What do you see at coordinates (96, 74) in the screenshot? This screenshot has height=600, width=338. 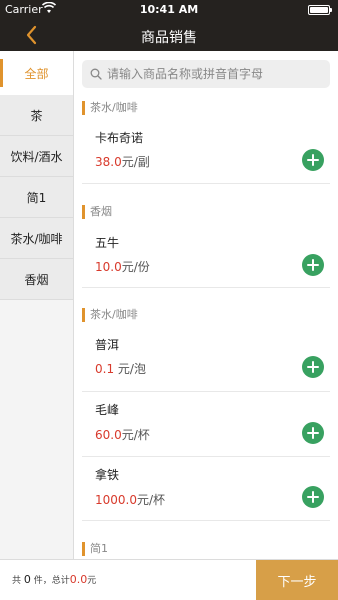 I see `search-icon` at bounding box center [96, 74].